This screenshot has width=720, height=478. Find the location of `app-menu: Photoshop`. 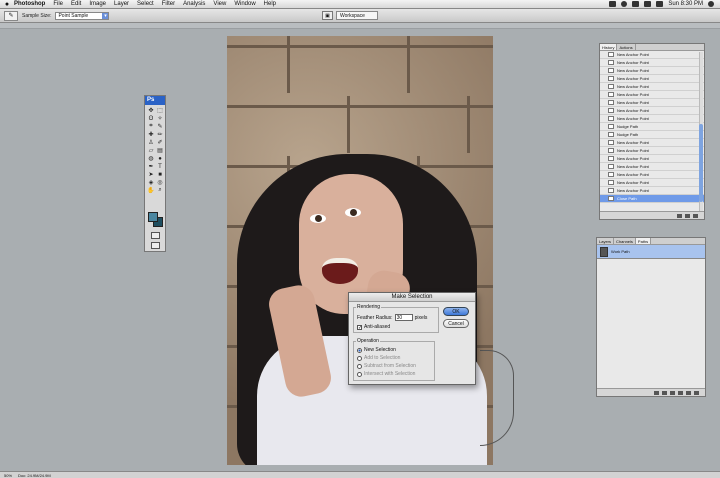

app-menu: Photoshop is located at coordinates (29, 4).